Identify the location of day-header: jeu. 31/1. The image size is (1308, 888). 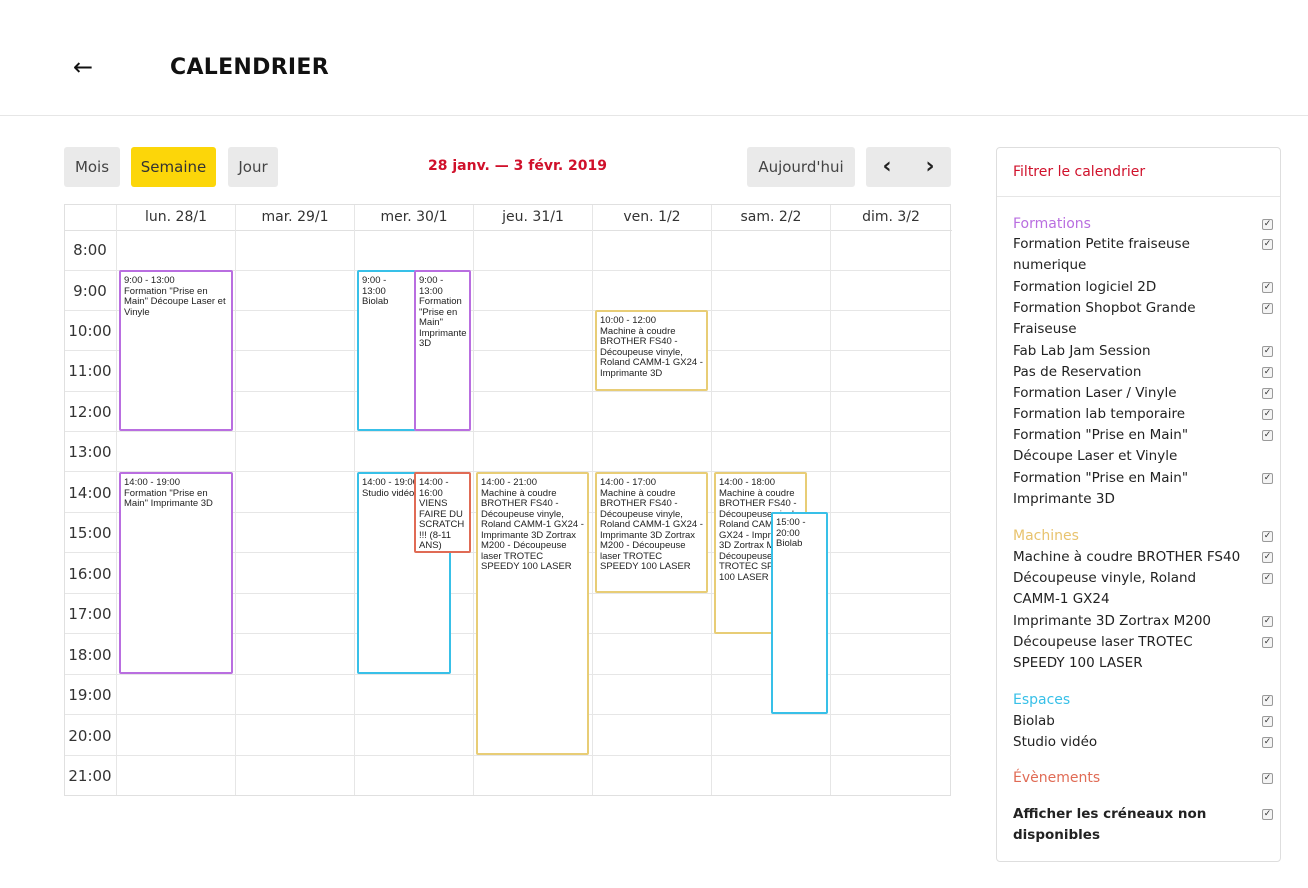
(532, 218).